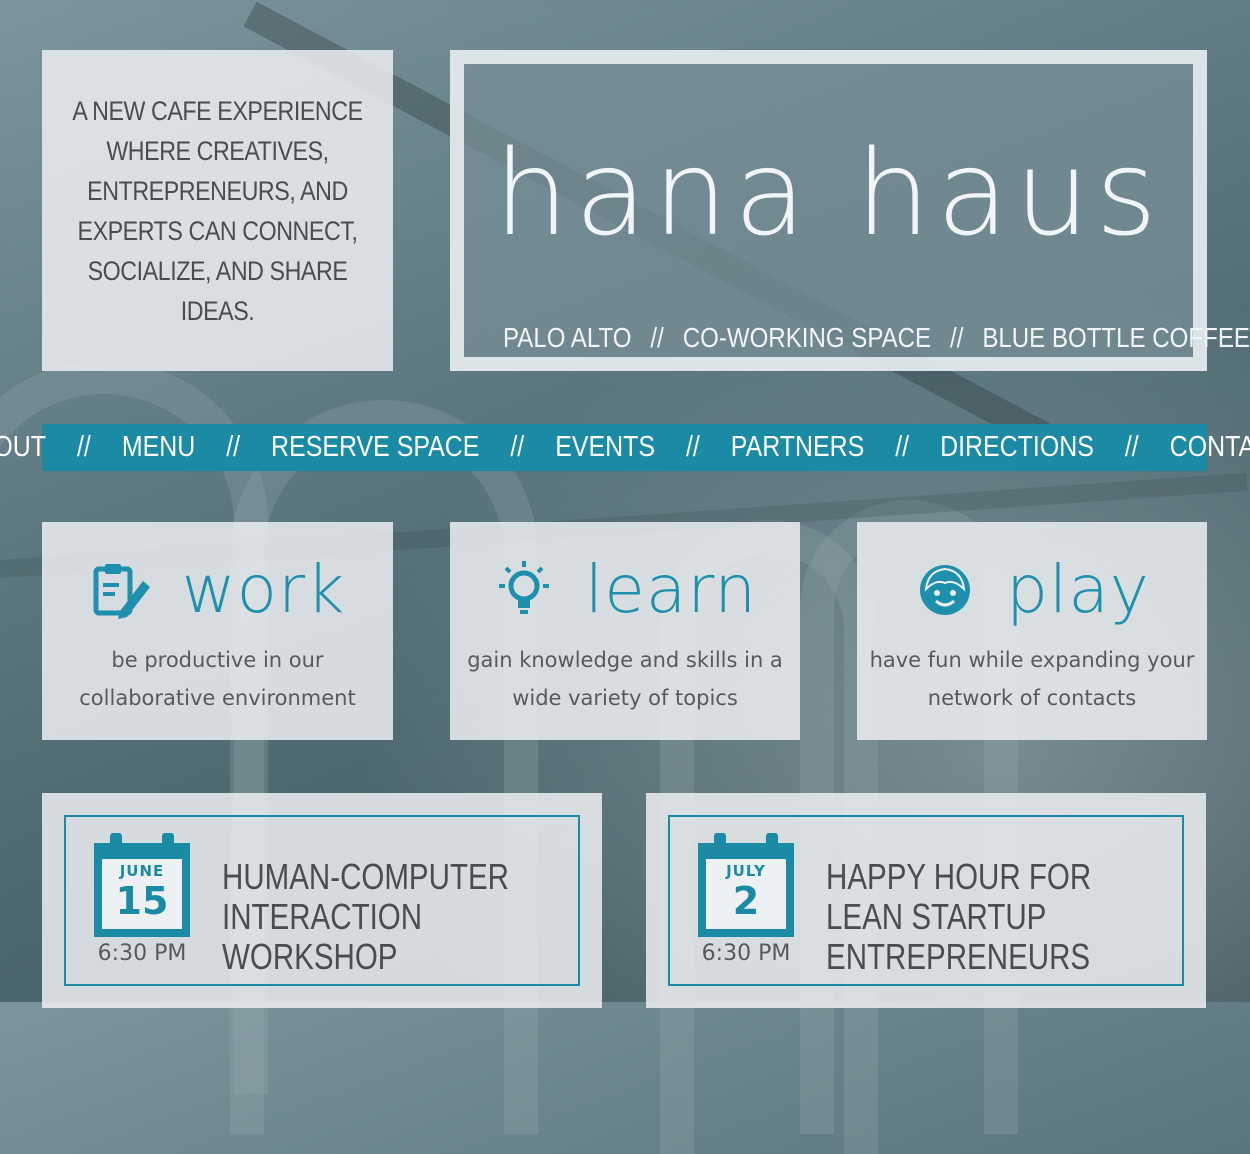  I want to click on subtitle-location: PALO ALTO, so click(567, 337).